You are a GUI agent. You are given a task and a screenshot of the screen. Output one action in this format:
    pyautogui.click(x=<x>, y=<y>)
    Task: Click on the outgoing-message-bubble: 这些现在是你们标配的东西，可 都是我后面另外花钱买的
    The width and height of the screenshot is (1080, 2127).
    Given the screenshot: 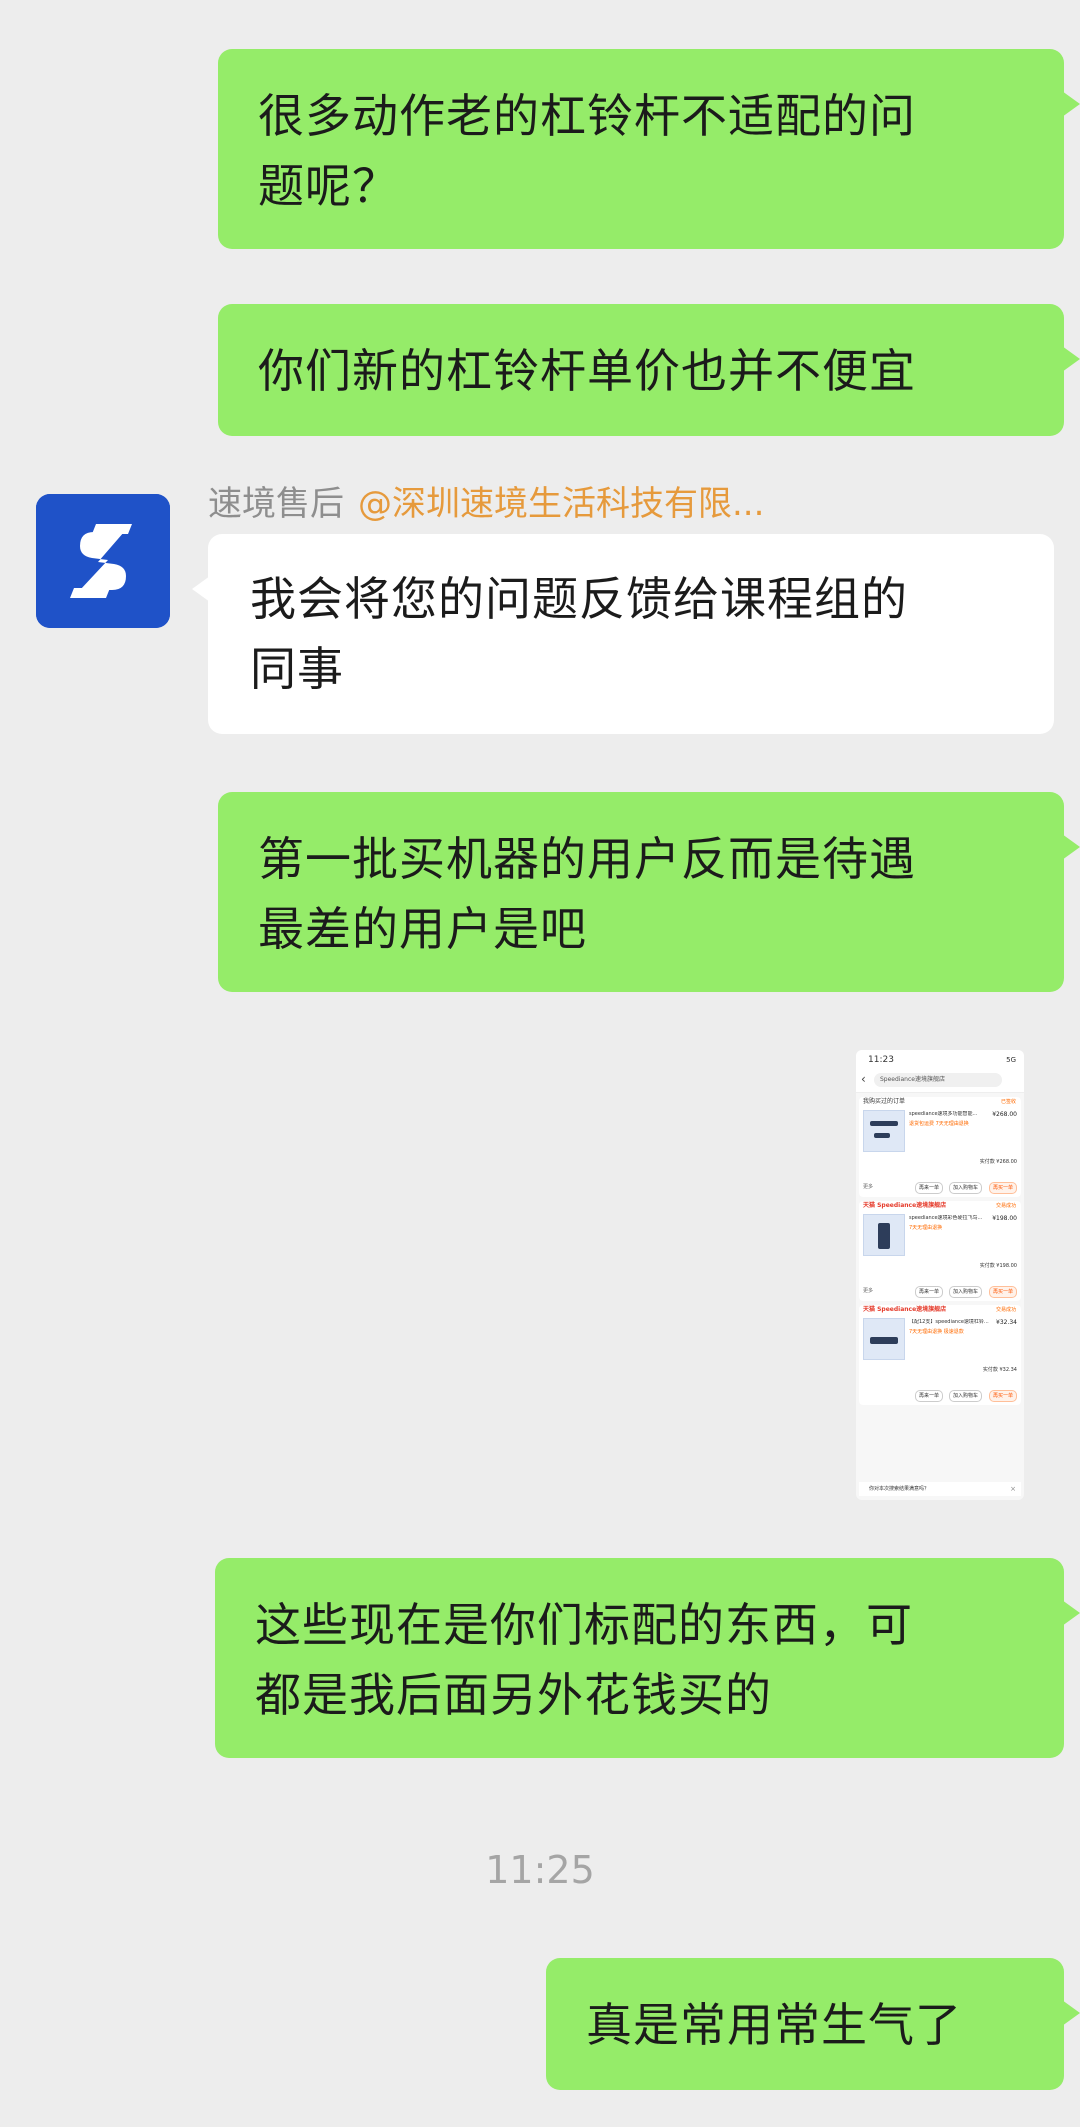 What is the action you would take?
    pyautogui.click(x=647, y=1658)
    